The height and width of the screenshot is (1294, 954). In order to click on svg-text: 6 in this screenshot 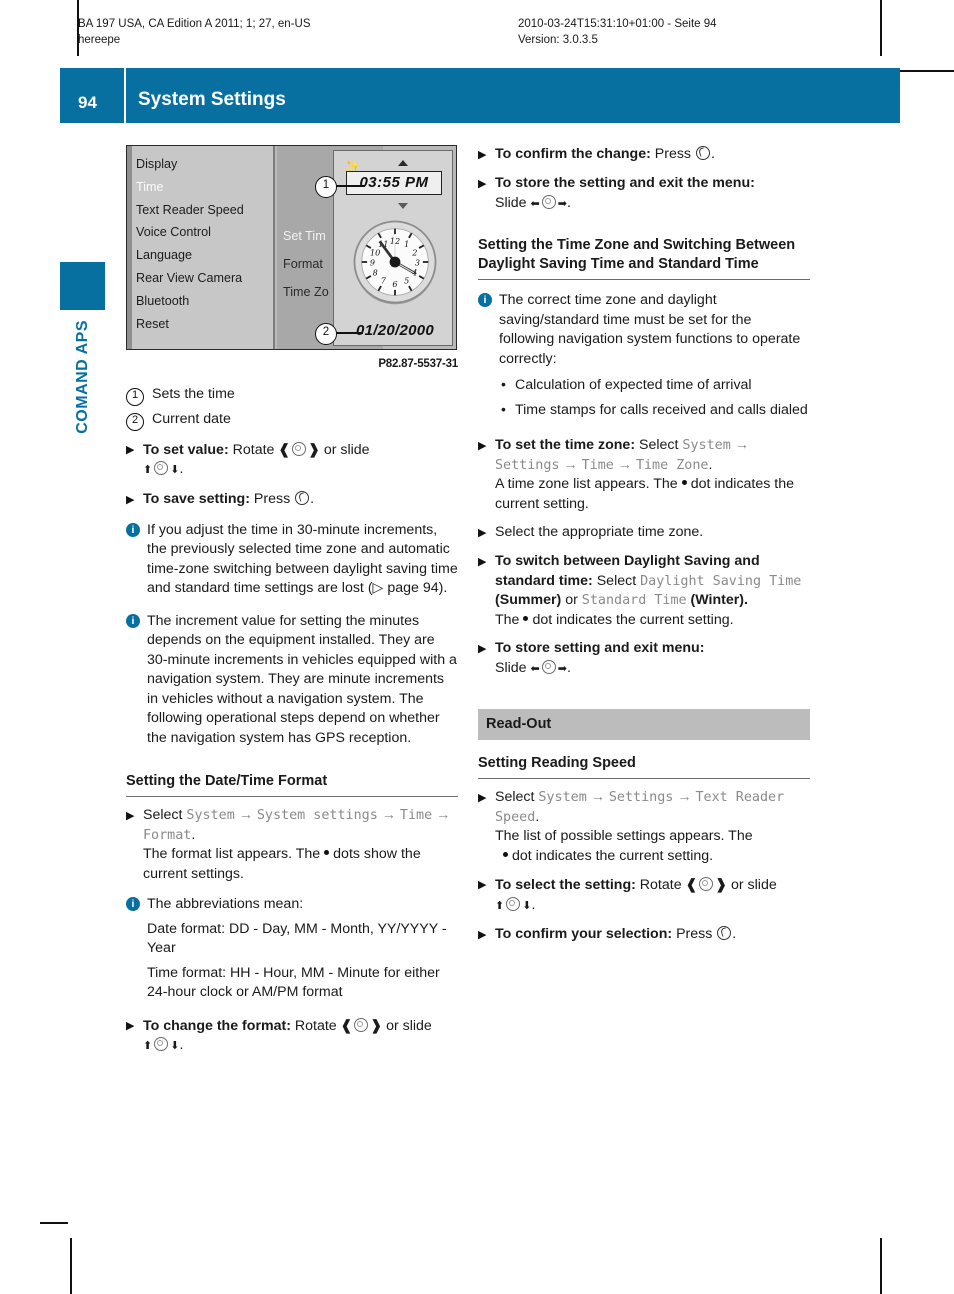, I will do `click(394, 284)`.